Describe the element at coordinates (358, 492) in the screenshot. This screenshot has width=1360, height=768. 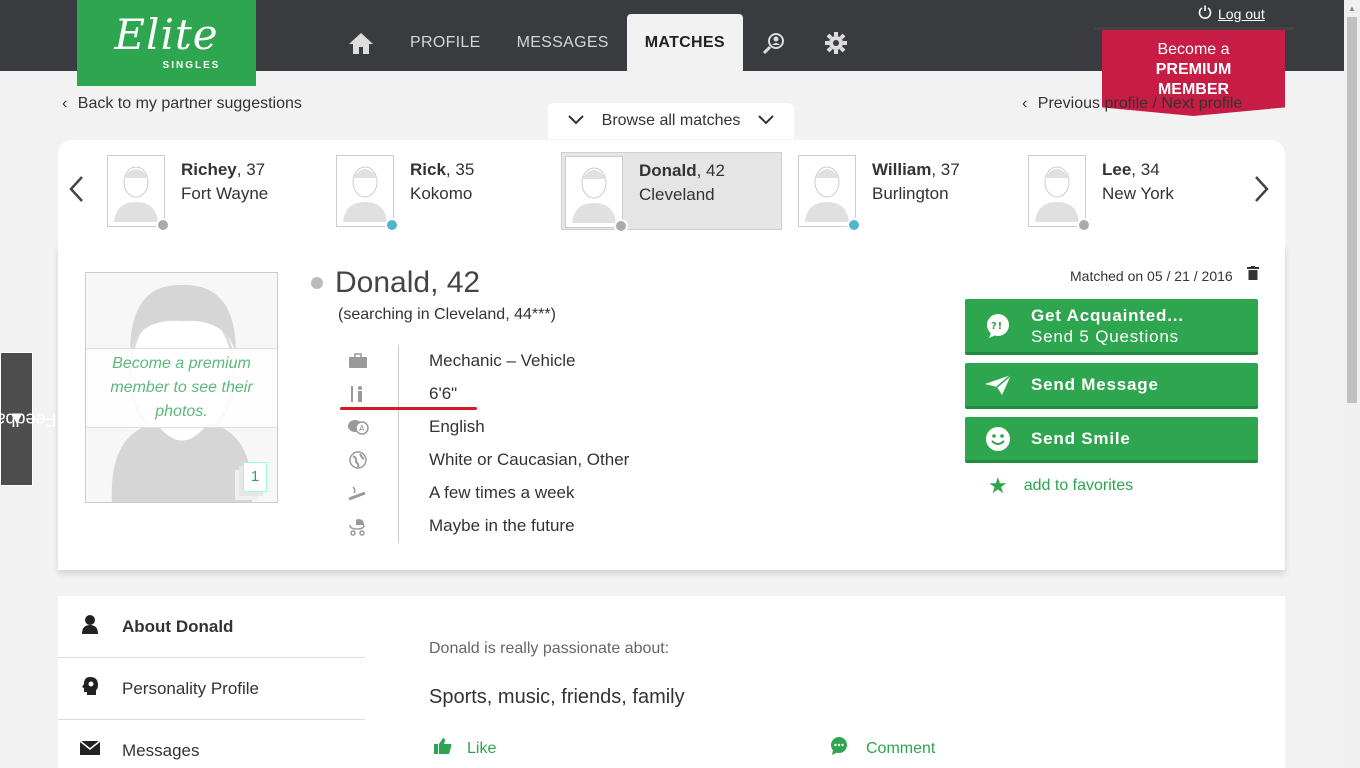
I see `cigarette-icon` at that location.